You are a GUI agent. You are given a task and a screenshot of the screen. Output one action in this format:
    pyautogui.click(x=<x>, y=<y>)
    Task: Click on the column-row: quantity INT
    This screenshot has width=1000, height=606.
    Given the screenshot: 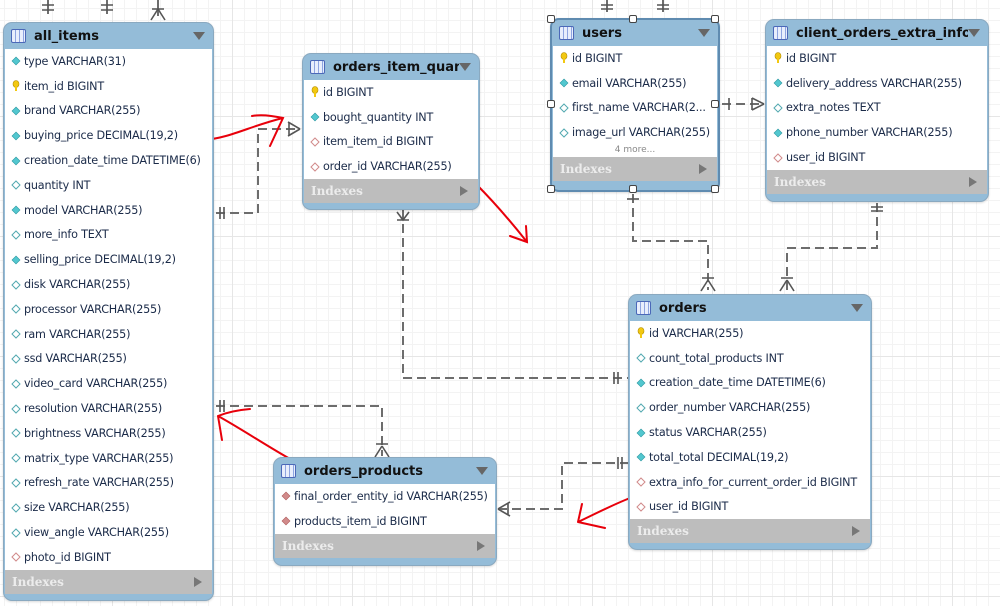 What is the action you would take?
    pyautogui.click(x=108, y=185)
    